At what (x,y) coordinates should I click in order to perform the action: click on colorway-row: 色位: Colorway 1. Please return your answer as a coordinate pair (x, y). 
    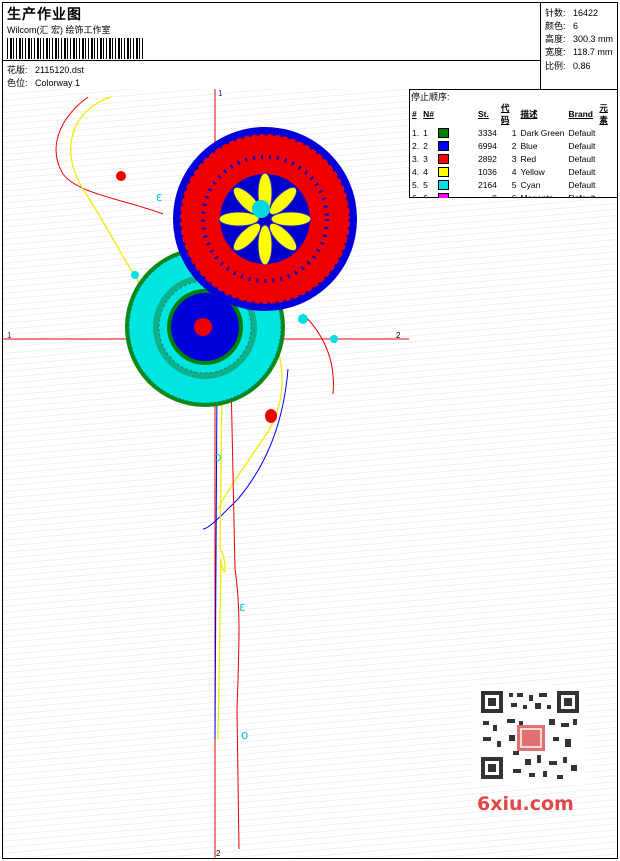
    Looking at the image, I should click on (43, 82).